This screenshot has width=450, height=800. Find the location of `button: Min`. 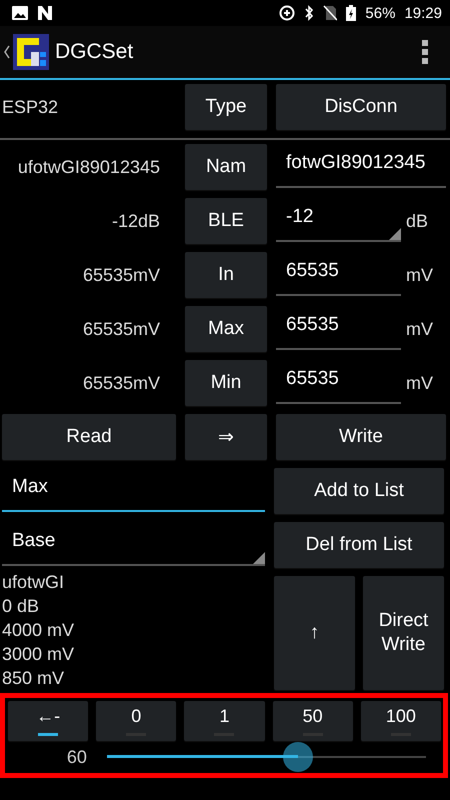

button: Min is located at coordinates (226, 383).